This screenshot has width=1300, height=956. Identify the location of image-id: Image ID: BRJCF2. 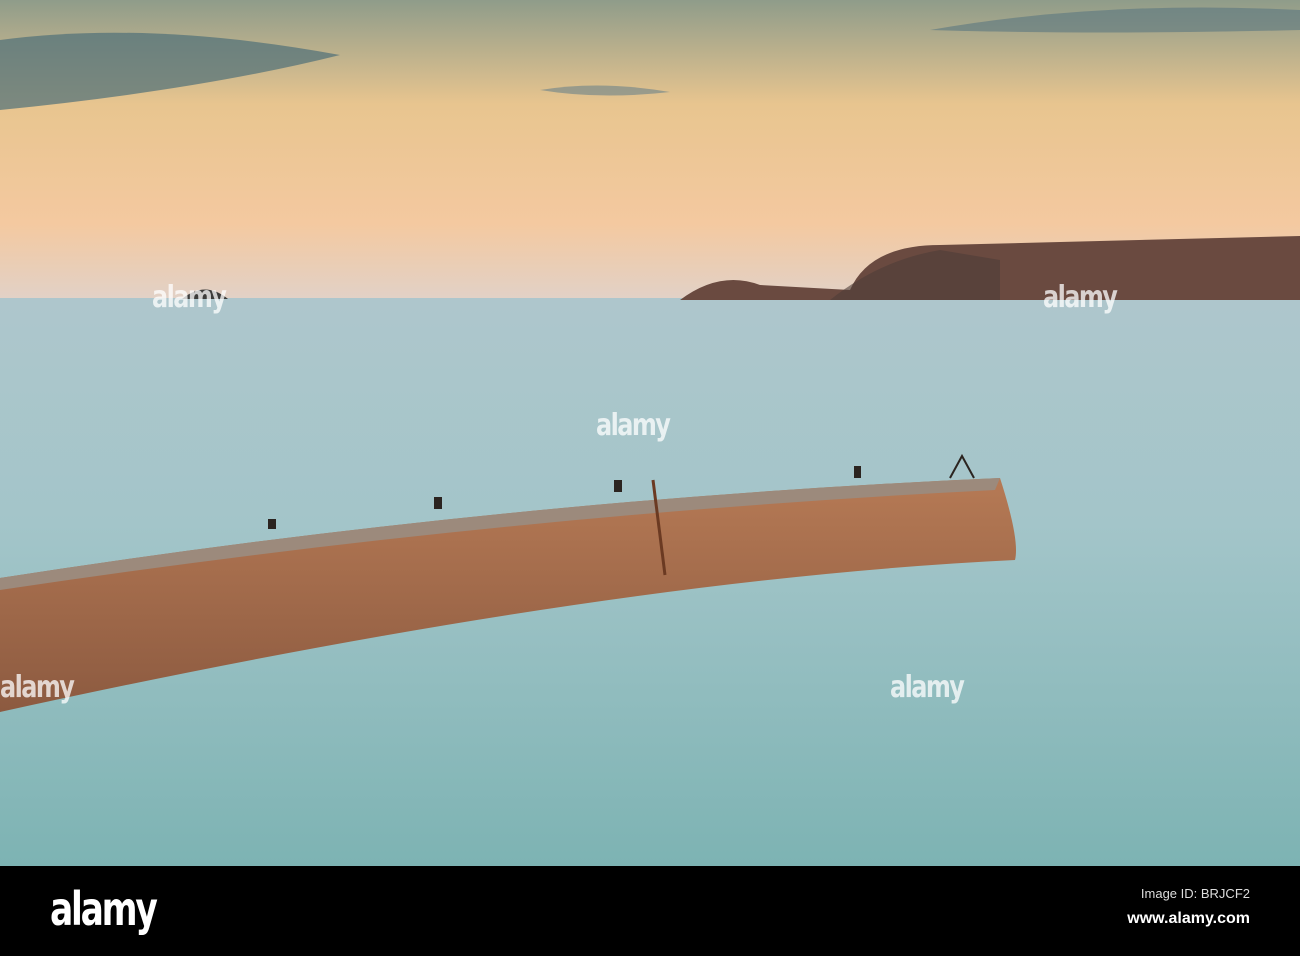
(1195, 893).